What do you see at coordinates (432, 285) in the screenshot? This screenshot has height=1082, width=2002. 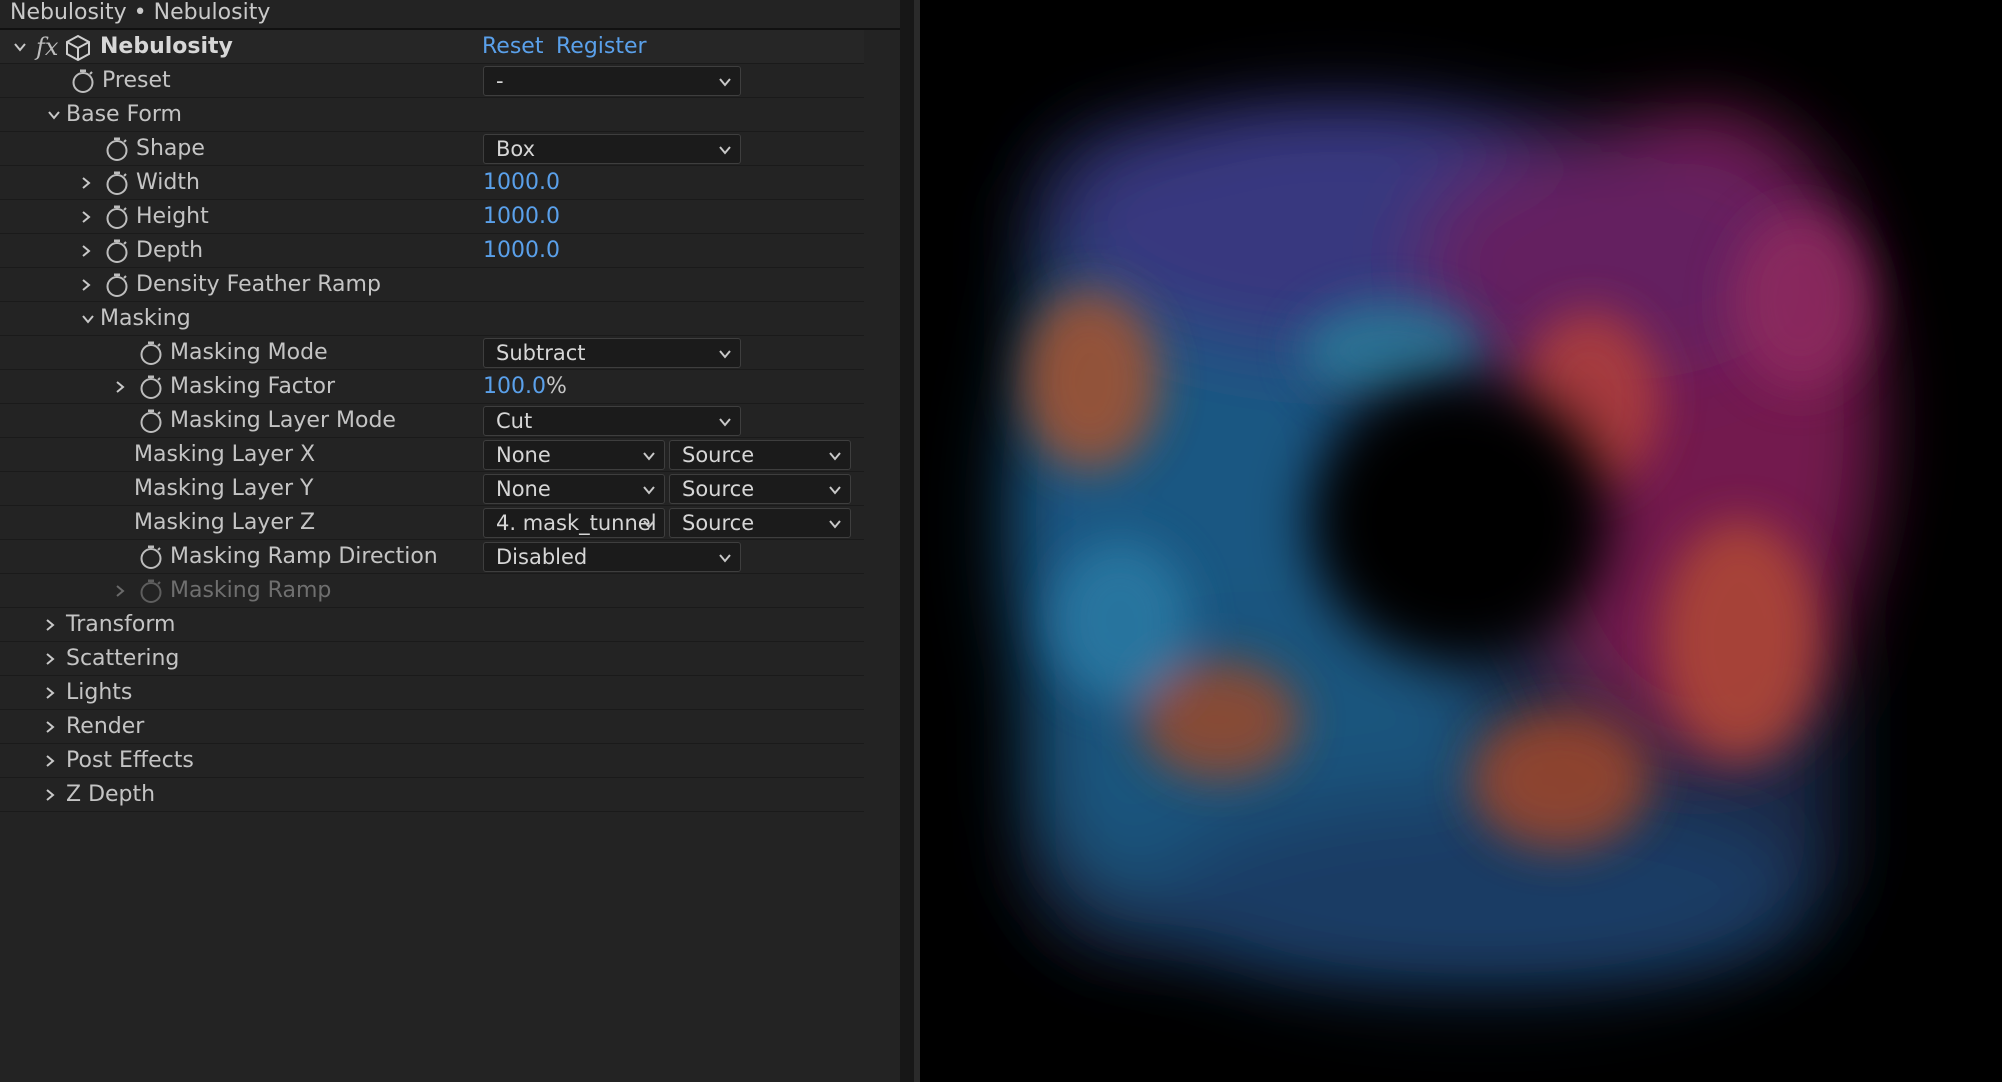 I see `property-row-density-feather-ramp: Density Feather Ramp` at bounding box center [432, 285].